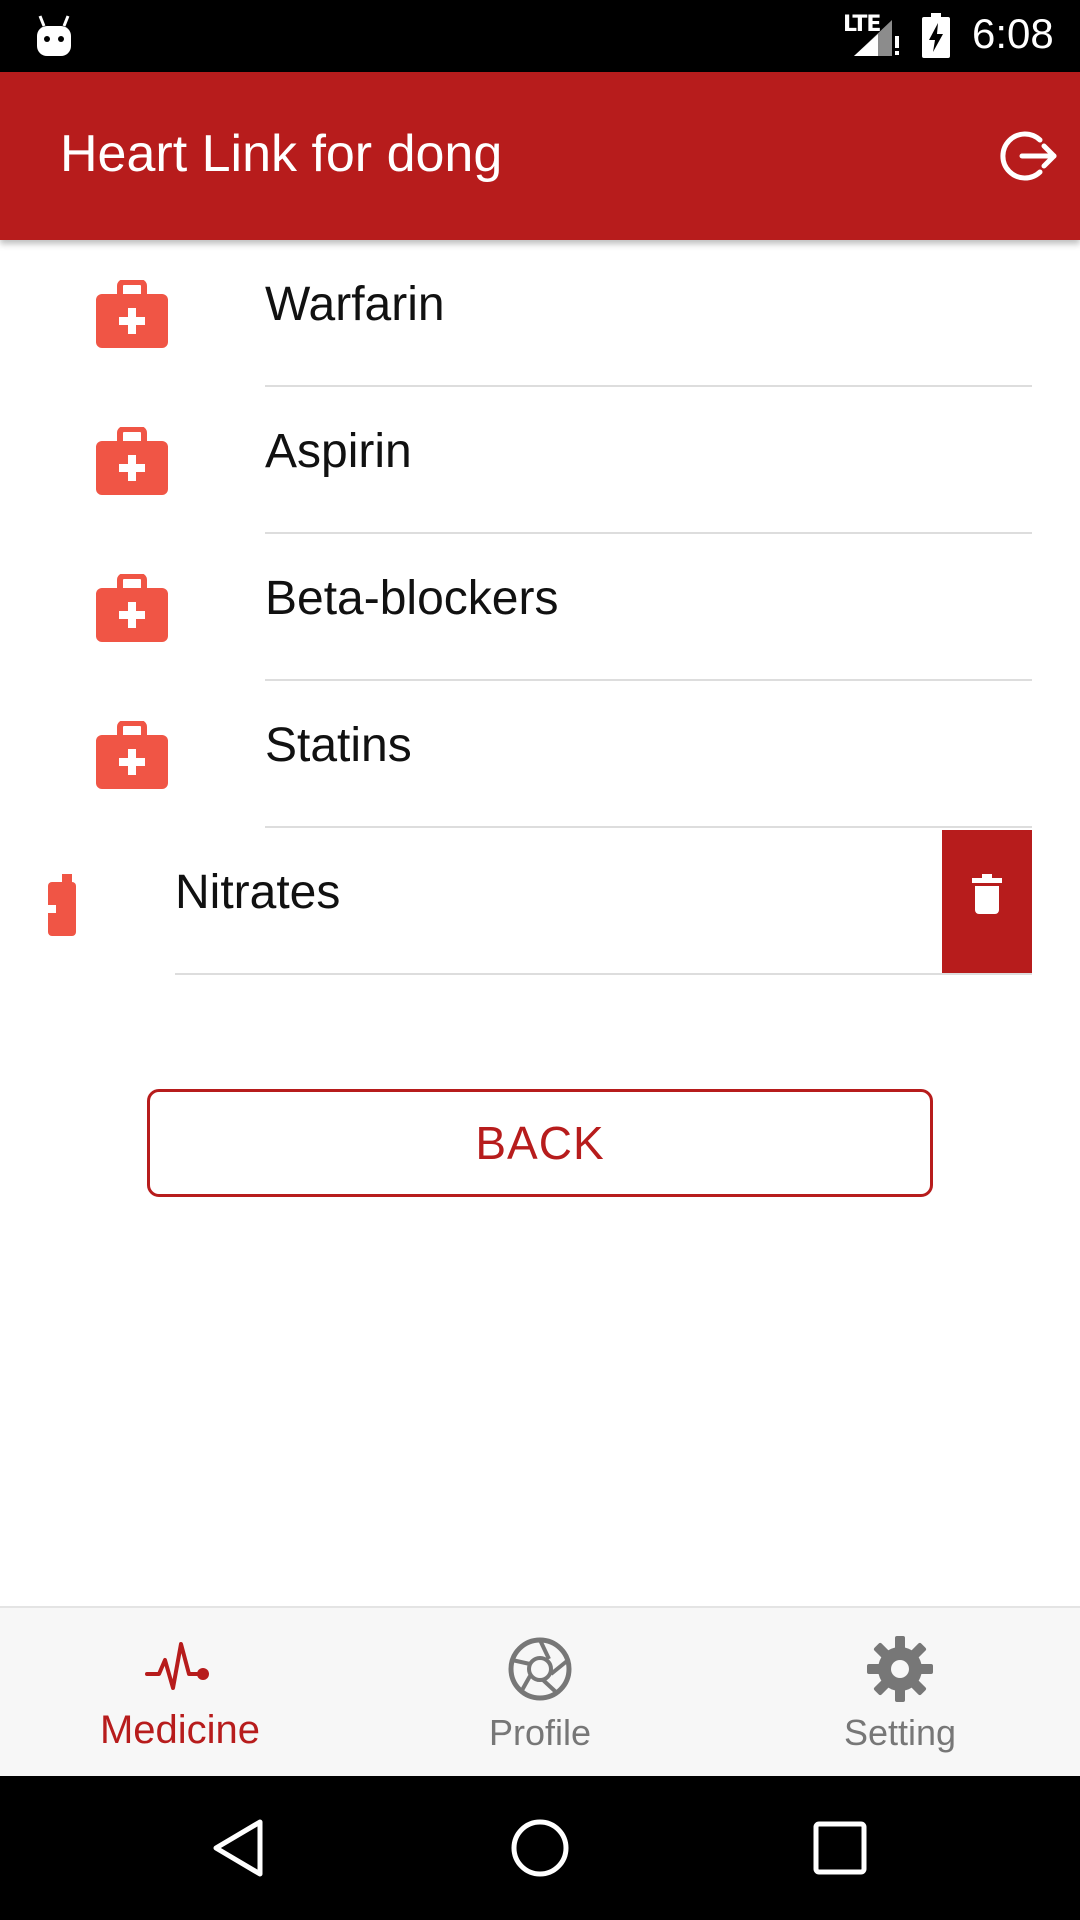 The image size is (1080, 1920). I want to click on delete-button, so click(987, 901).